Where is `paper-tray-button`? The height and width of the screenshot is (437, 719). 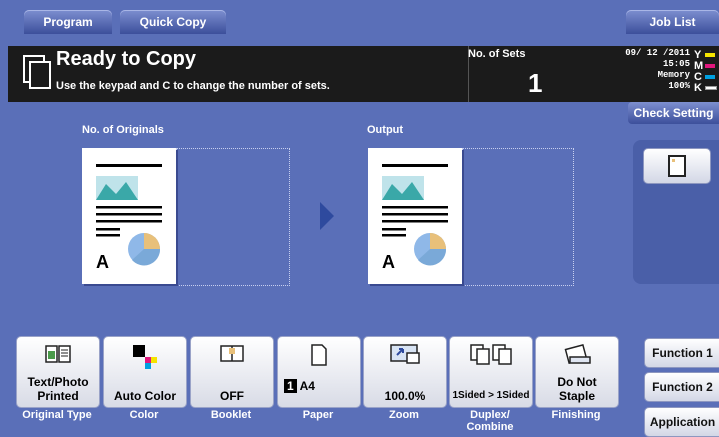
paper-tray-button is located at coordinates (677, 166).